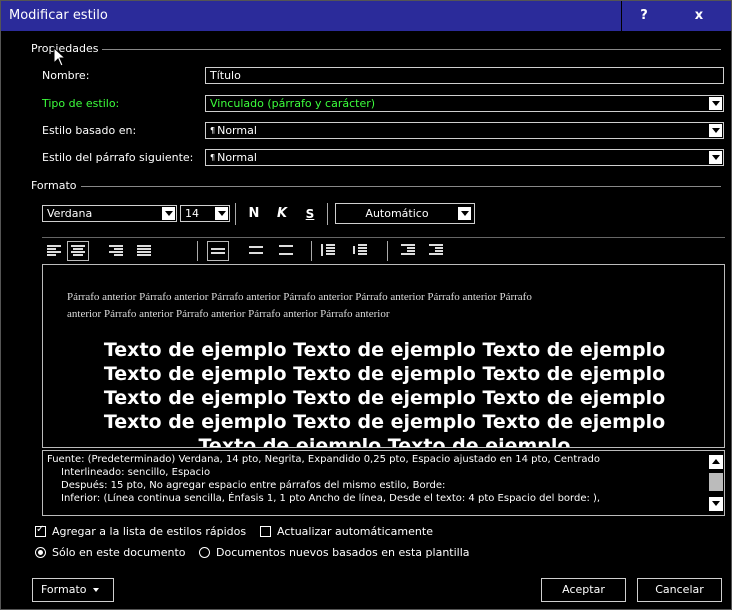  I want to click on format-divider, so click(376, 186).